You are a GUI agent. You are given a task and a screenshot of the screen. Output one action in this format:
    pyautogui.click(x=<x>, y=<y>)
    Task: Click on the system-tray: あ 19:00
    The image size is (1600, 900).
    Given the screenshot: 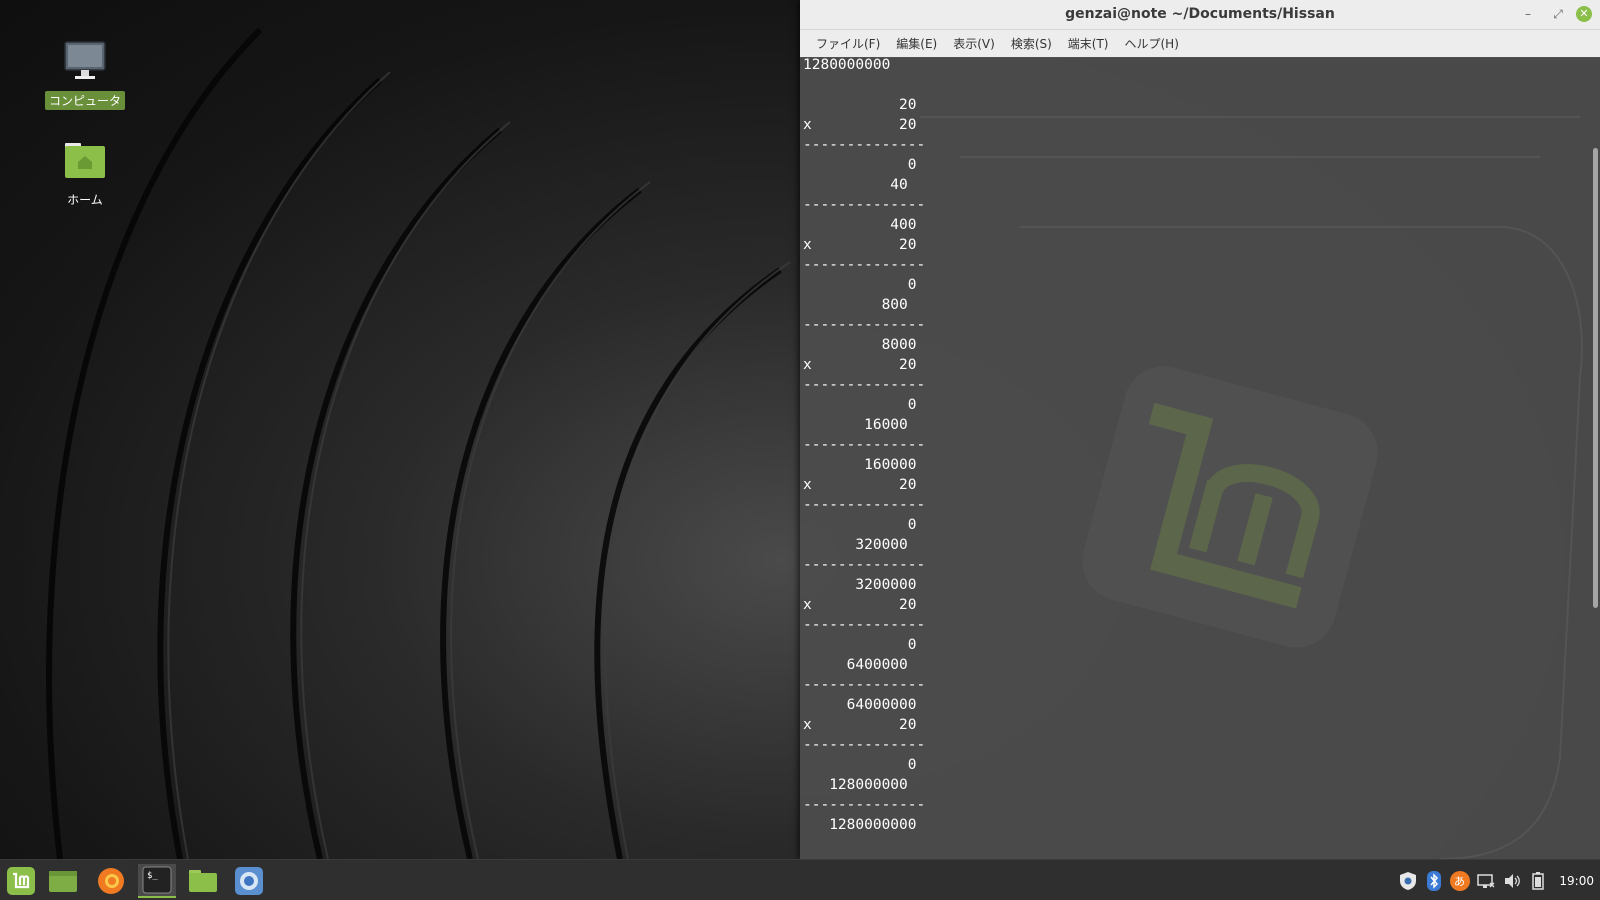 What is the action you would take?
    pyautogui.click(x=1497, y=880)
    